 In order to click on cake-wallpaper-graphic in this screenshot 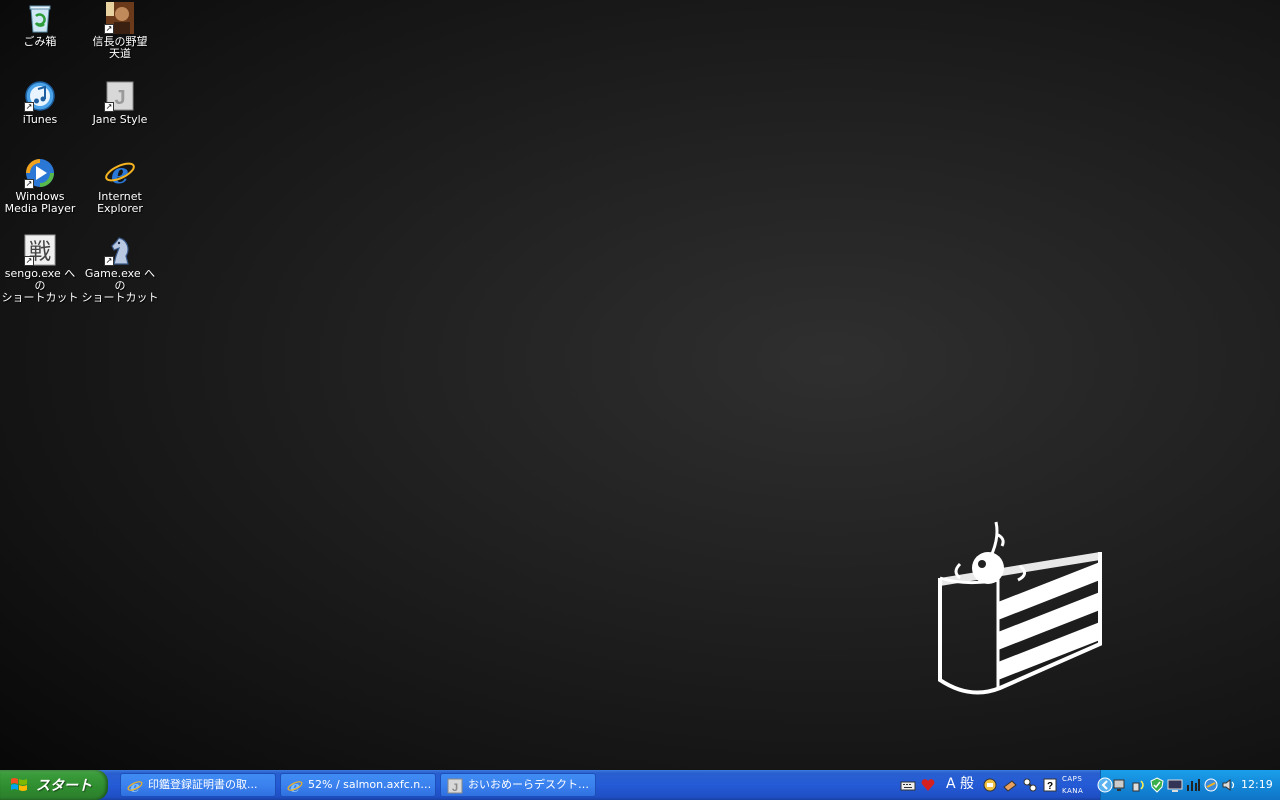, I will do `click(1020, 610)`.